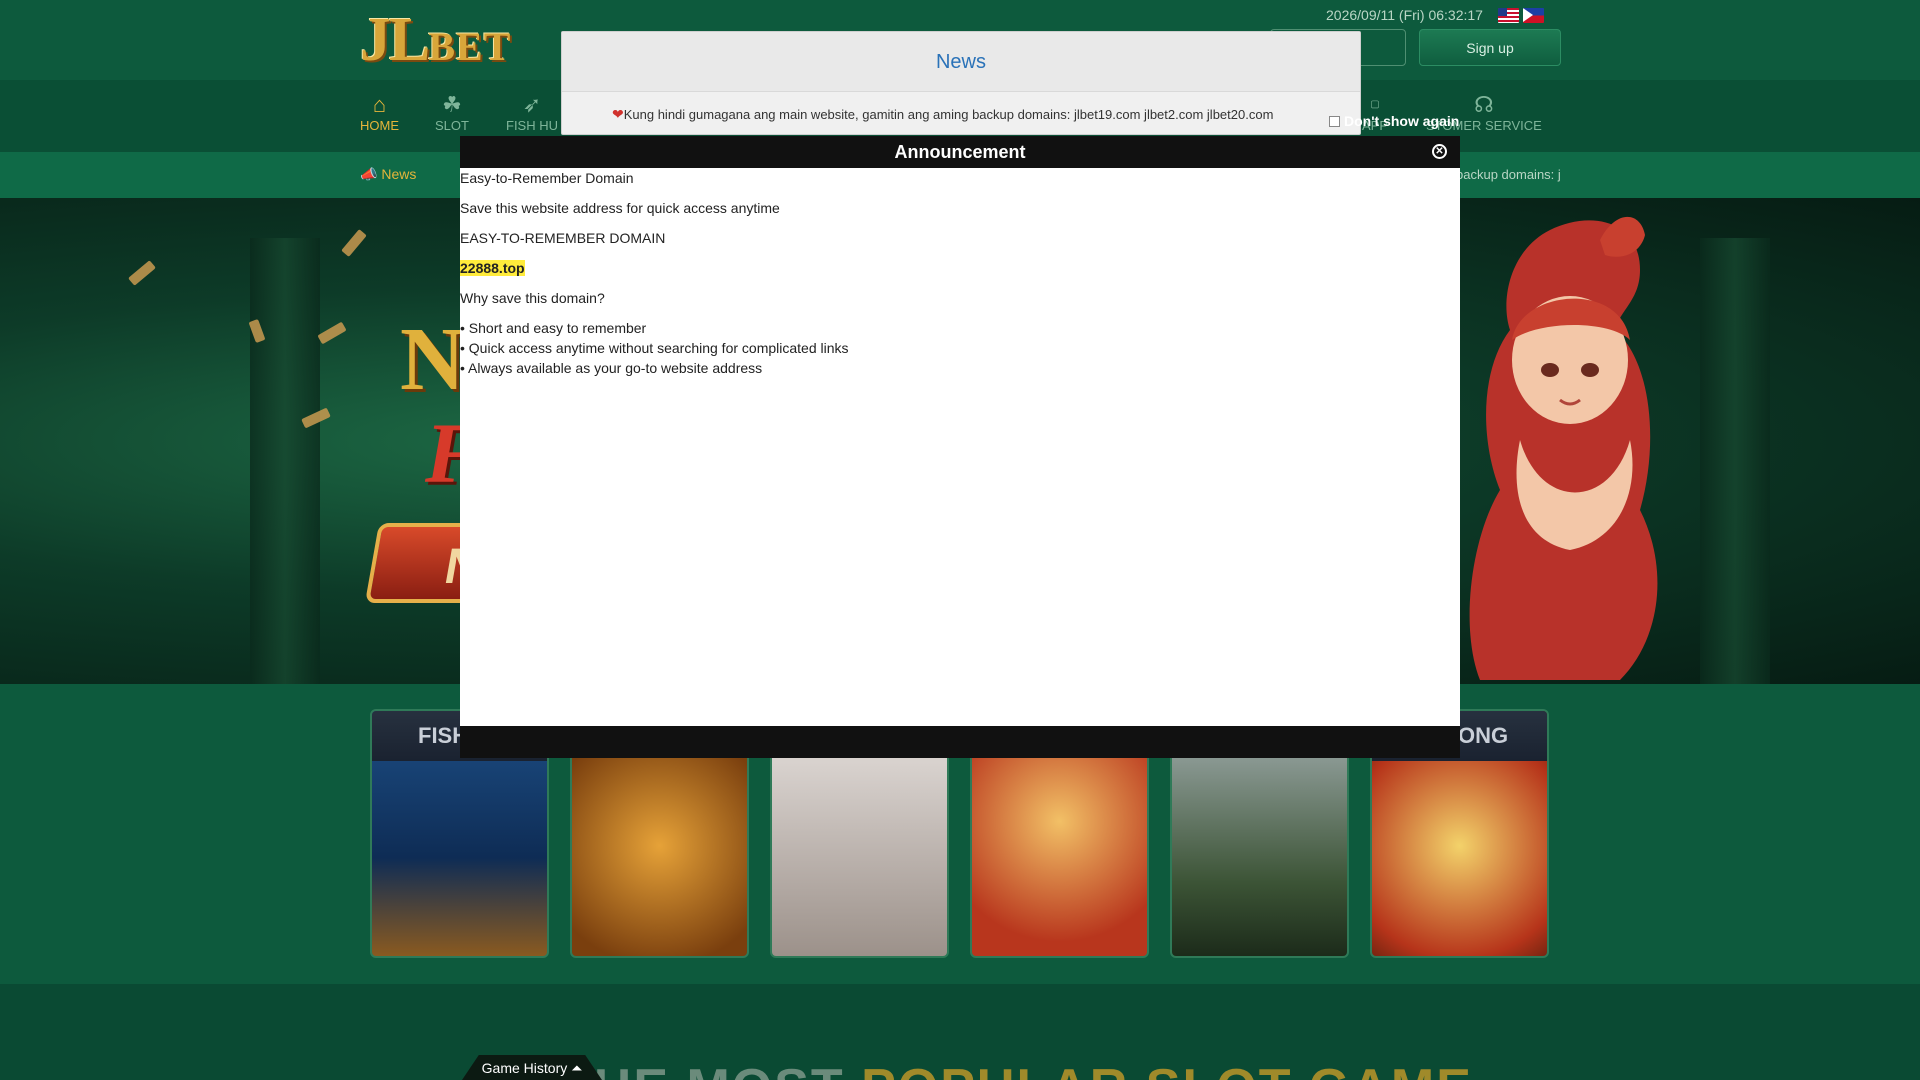 This screenshot has height=1080, width=1920. Describe the element at coordinates (960, 152) in the screenshot. I see `announcement-title: Announcement` at that location.